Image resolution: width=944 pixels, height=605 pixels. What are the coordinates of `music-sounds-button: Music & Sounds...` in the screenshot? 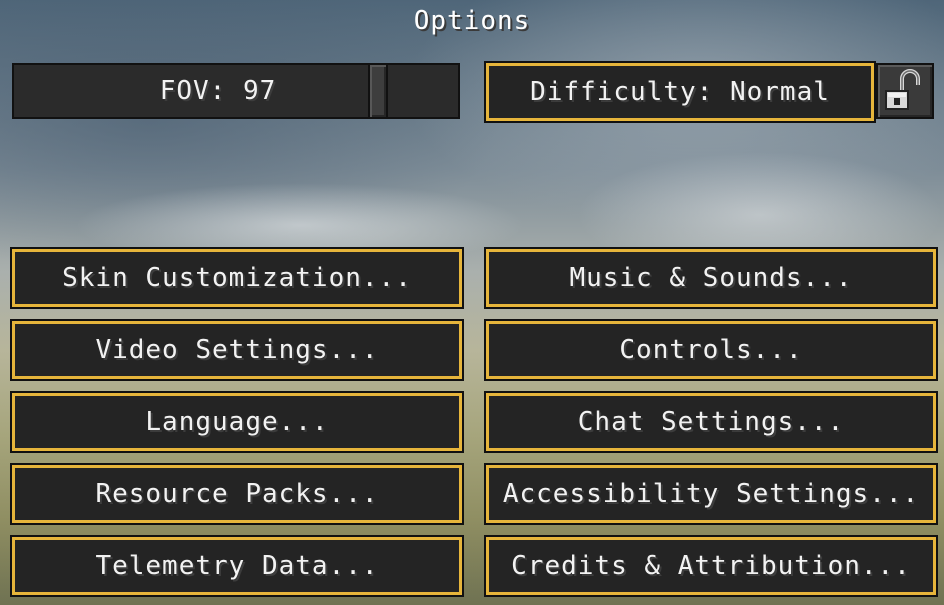 It's located at (711, 278).